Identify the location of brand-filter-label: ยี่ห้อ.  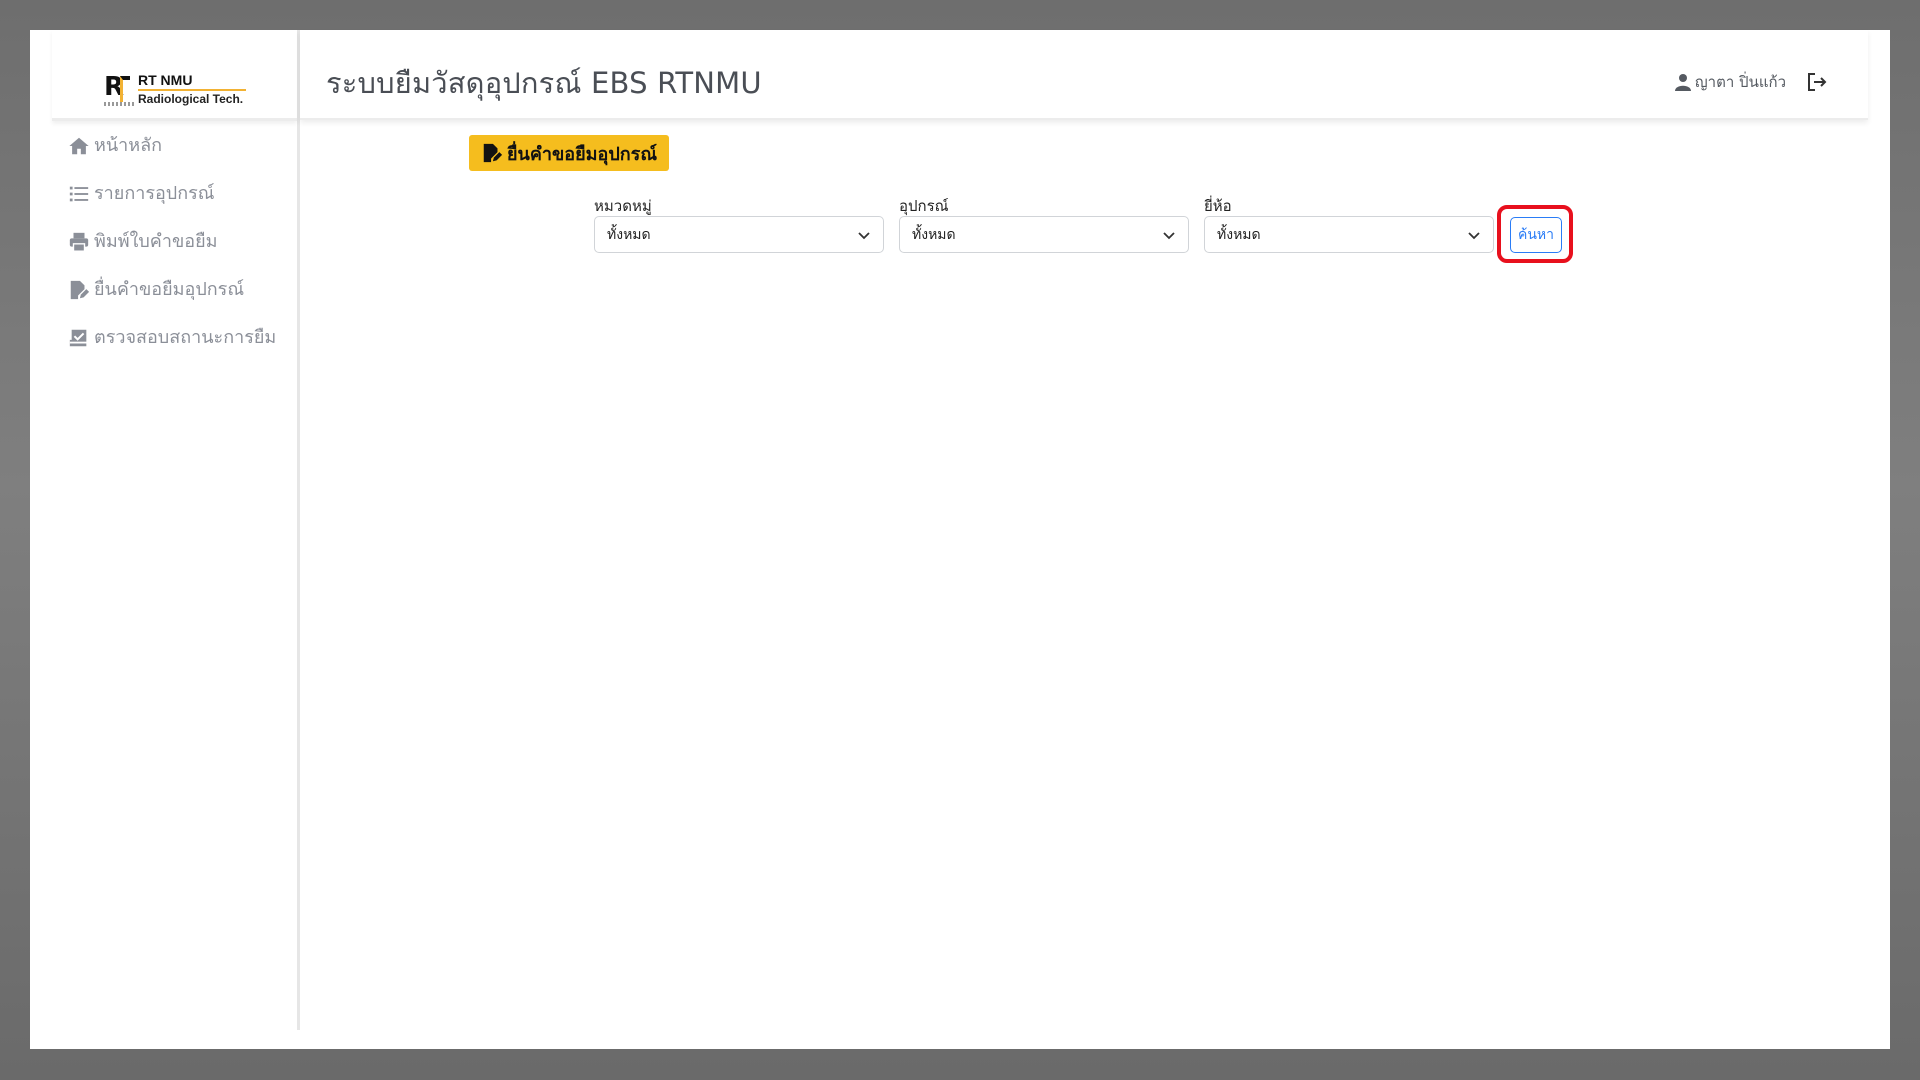
(1218, 206).